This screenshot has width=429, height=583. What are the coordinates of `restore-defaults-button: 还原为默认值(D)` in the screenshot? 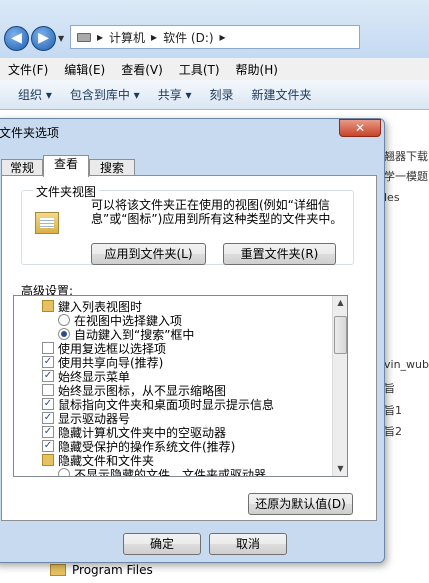 It's located at (300, 504).